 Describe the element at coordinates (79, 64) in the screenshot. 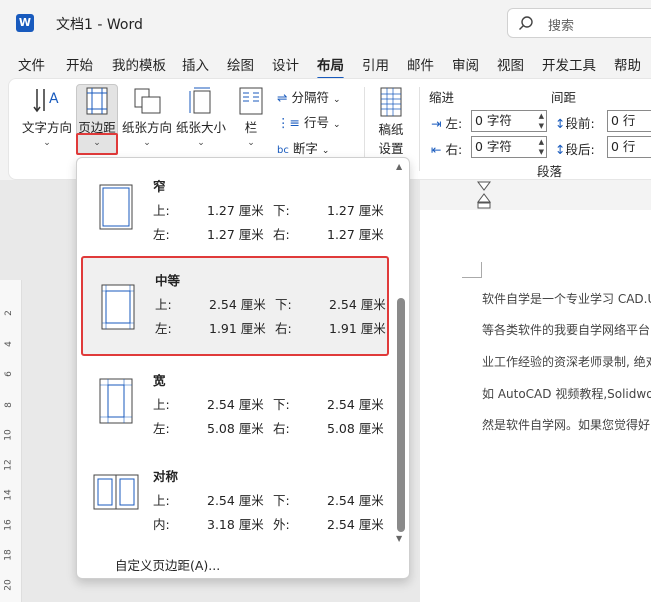

I see `tab-home: 开始` at that location.